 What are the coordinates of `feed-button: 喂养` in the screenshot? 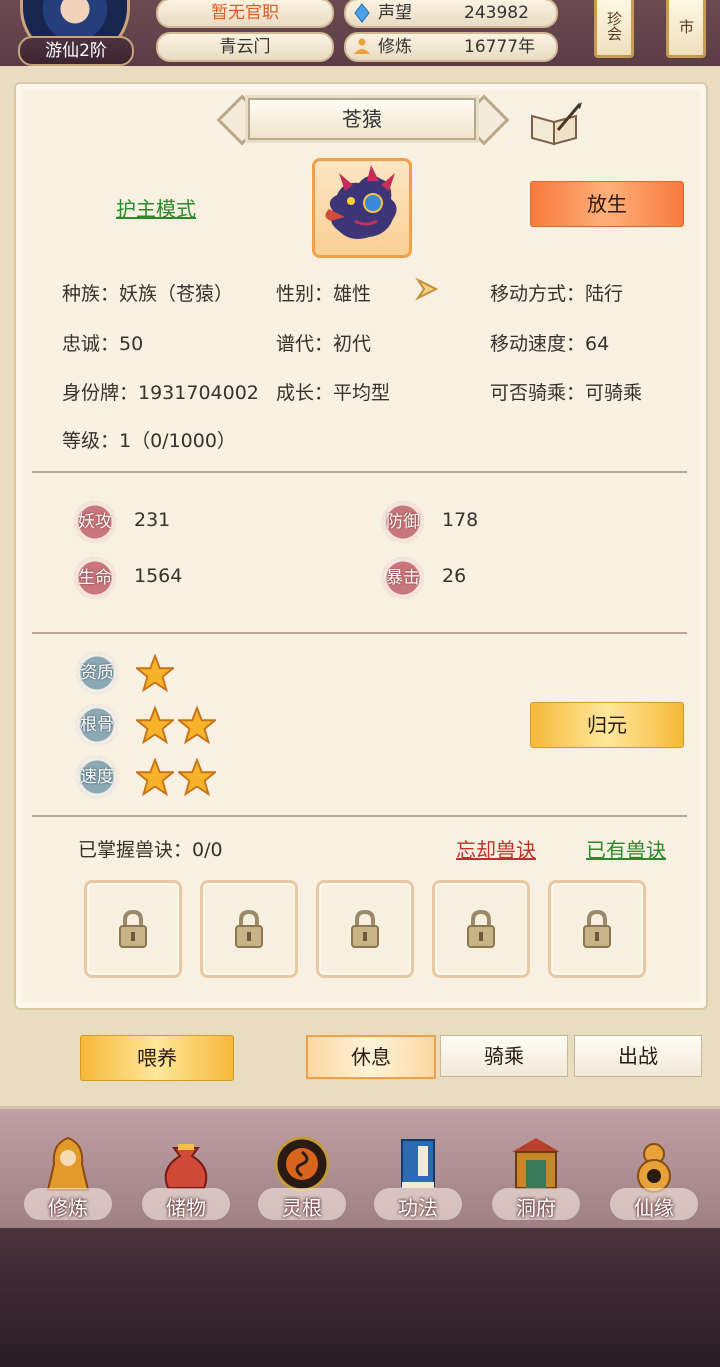 It's located at (157, 1058).